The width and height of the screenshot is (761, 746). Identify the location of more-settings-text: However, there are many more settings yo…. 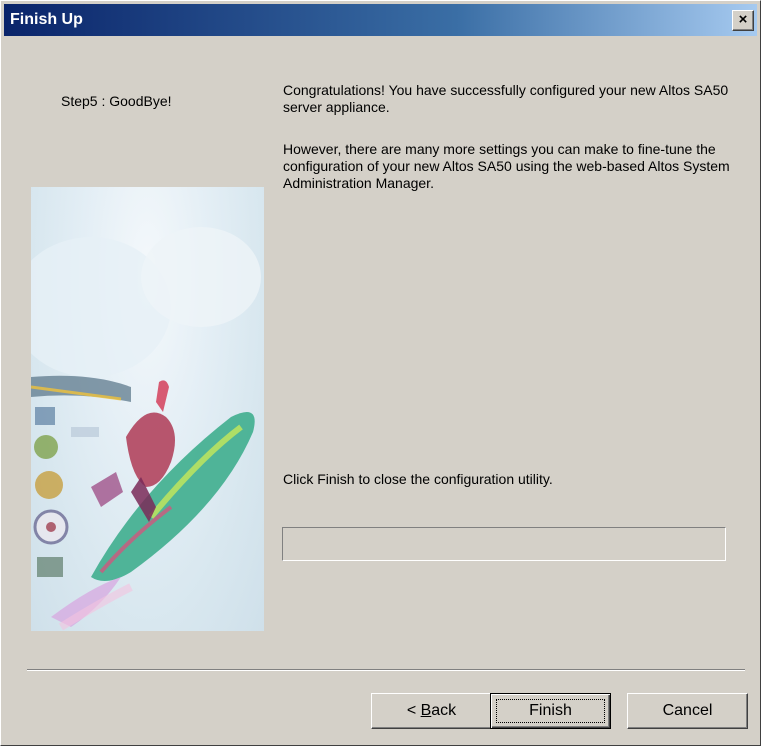
(506, 166).